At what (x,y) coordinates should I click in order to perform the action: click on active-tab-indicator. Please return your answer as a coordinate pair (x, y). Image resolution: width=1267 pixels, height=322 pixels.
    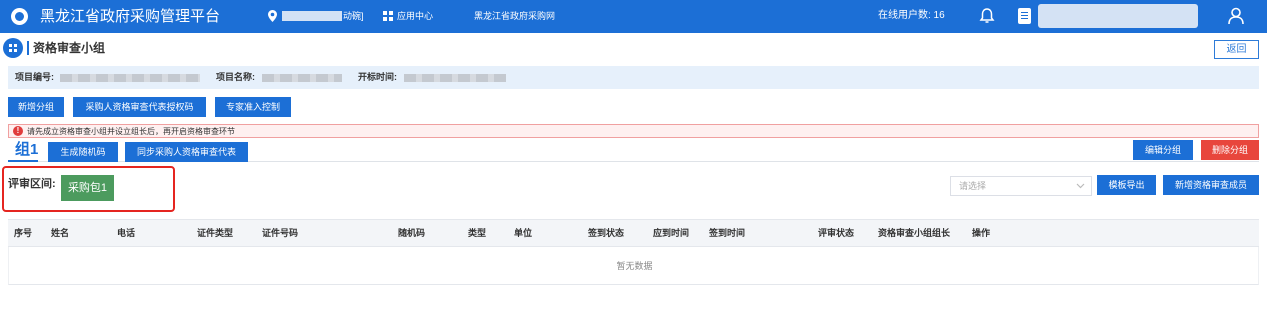
    Looking at the image, I should click on (23, 161).